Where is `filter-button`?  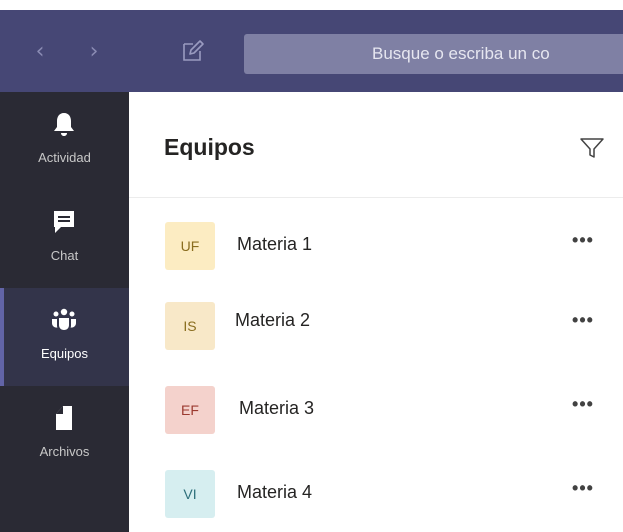
filter-button is located at coordinates (592, 148).